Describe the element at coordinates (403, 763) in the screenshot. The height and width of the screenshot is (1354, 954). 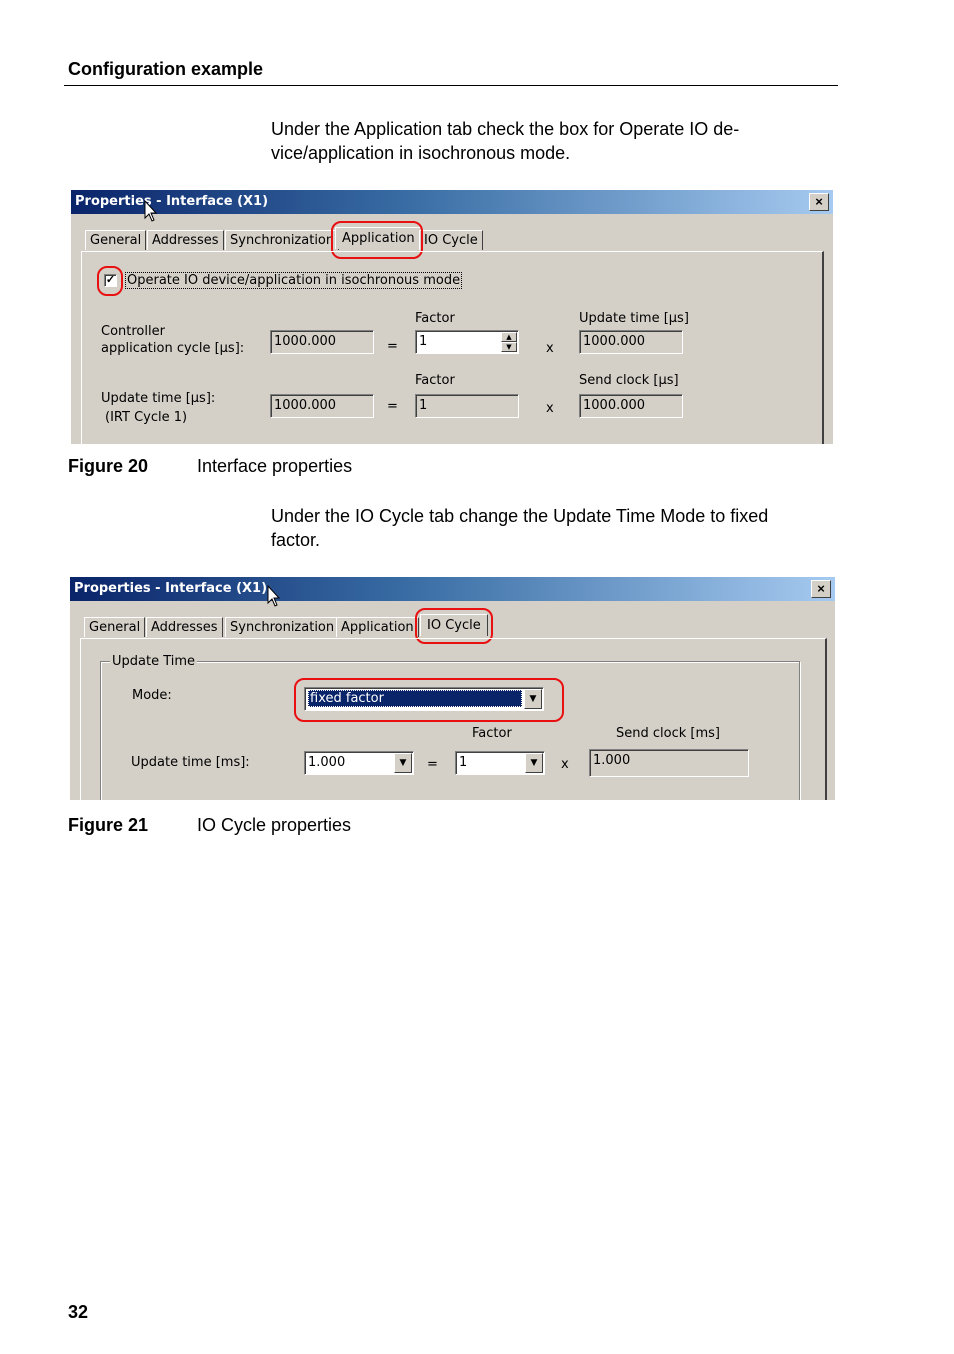
I see `chevron-down-icon-2: ▼` at that location.